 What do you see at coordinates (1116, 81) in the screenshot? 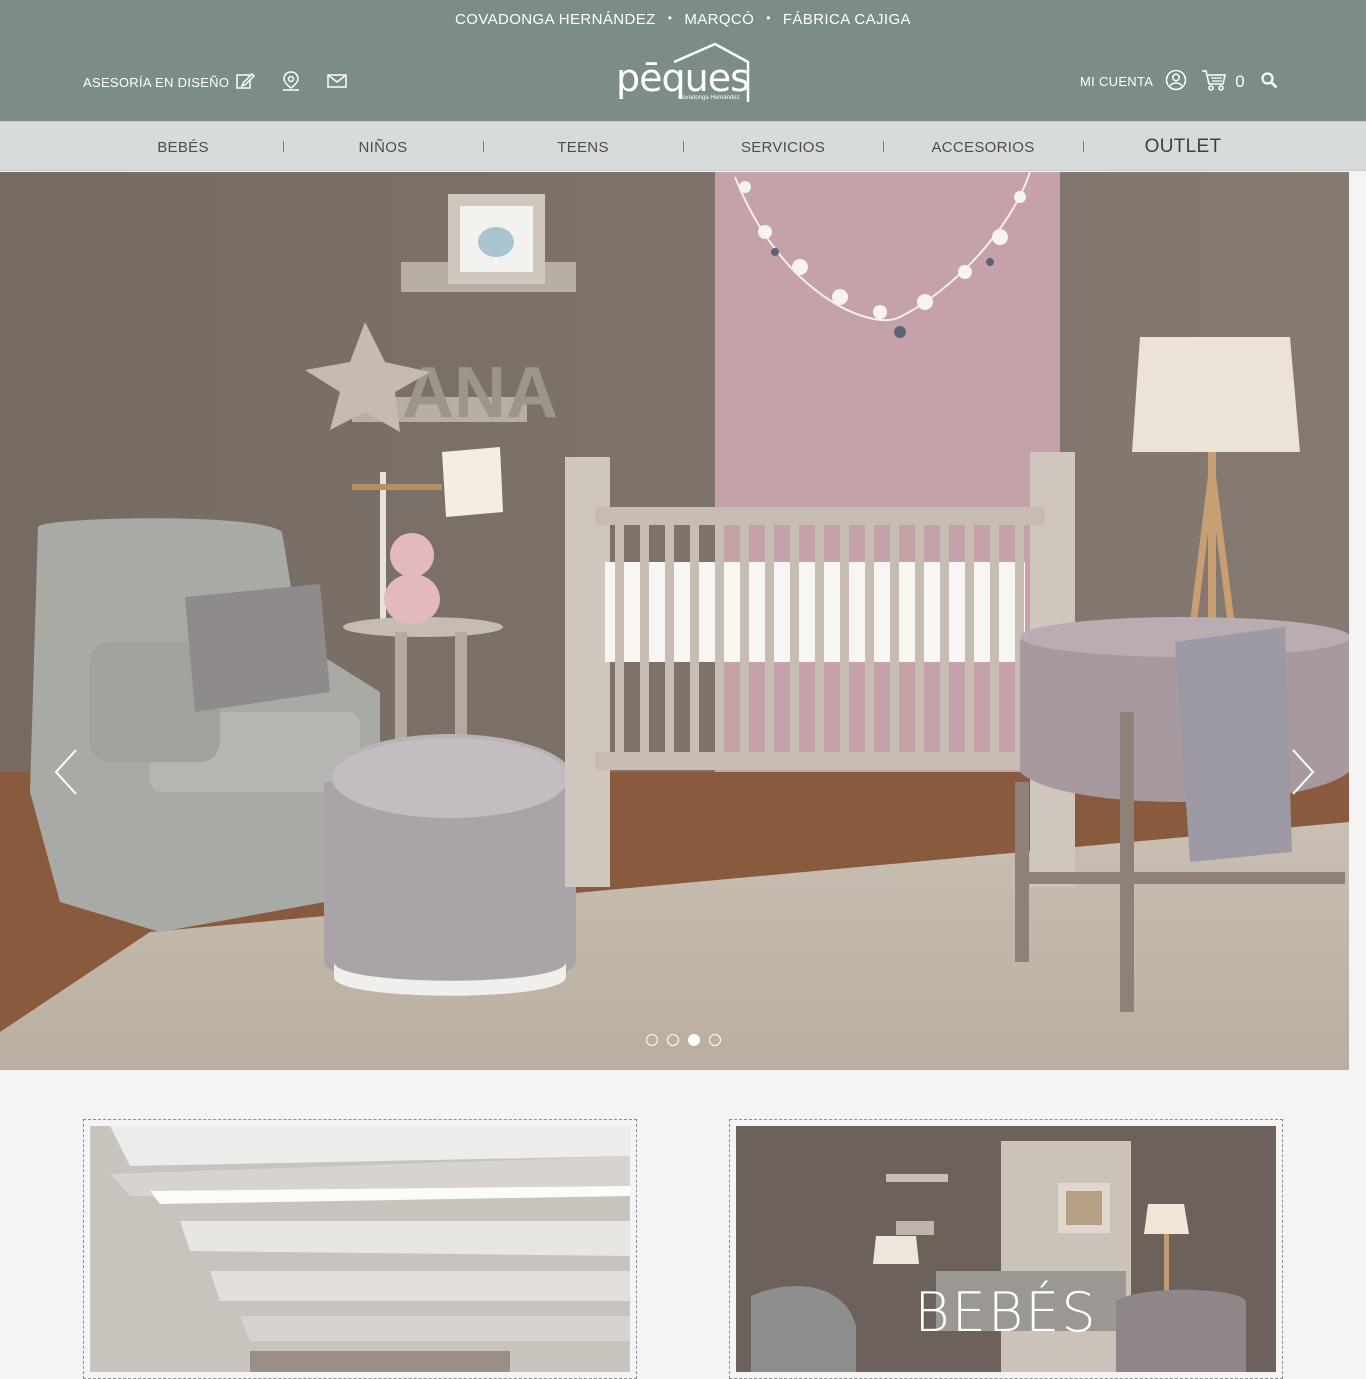
I see `account-link: MI CUENTA` at bounding box center [1116, 81].